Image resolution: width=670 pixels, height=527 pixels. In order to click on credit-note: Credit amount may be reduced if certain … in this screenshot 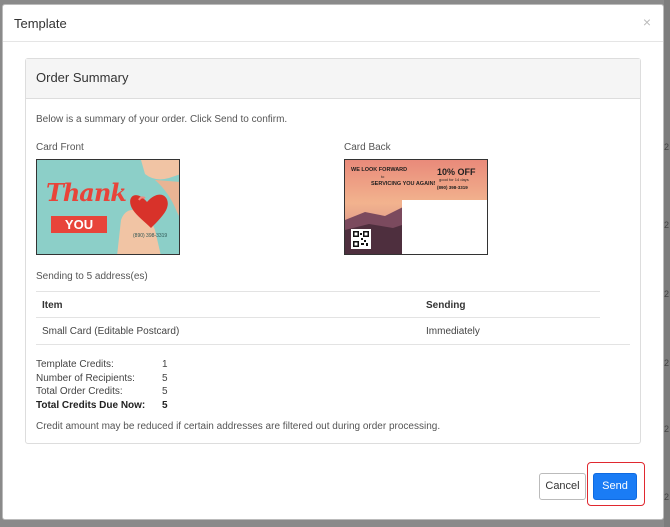, I will do `click(238, 426)`.